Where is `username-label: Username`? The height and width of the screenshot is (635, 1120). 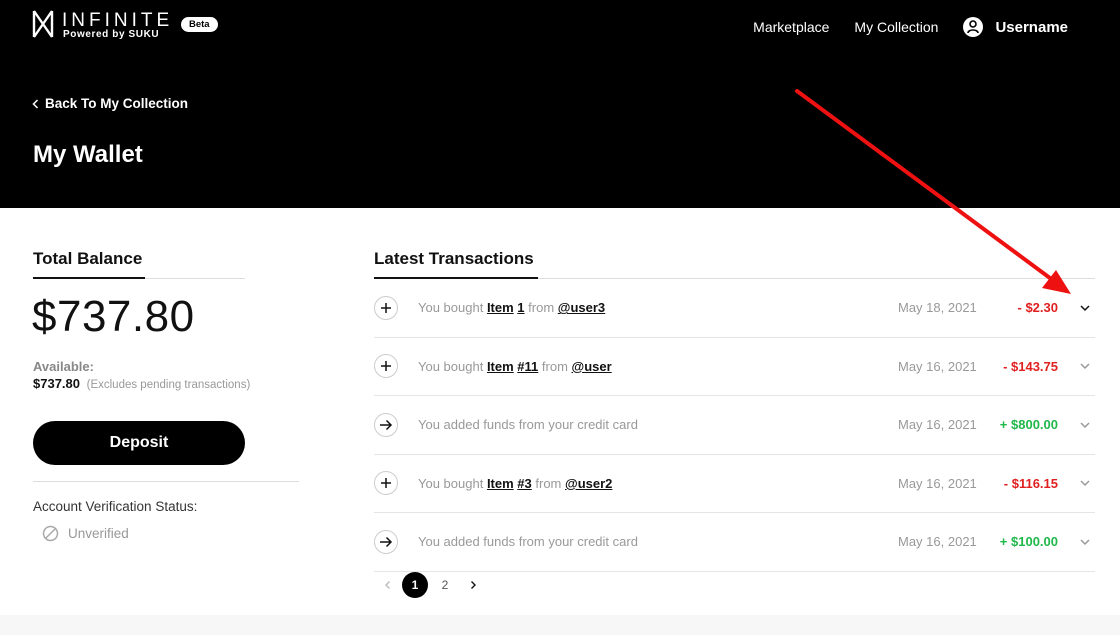 username-label: Username is located at coordinates (1031, 27).